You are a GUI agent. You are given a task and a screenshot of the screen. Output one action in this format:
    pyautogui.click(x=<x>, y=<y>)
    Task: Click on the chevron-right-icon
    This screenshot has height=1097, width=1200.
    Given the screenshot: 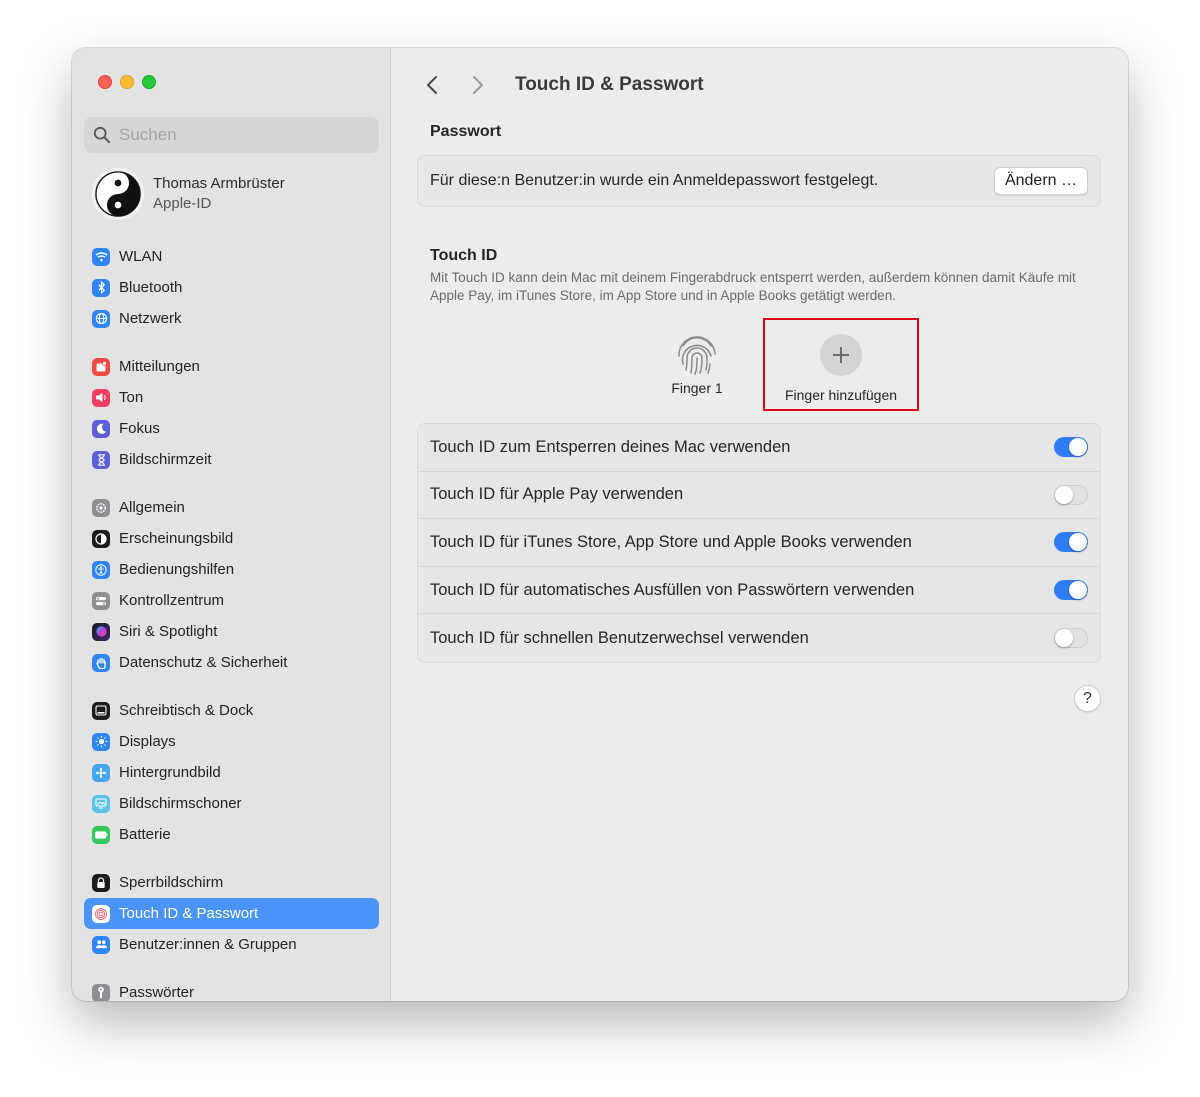 What is the action you would take?
    pyautogui.click(x=478, y=85)
    